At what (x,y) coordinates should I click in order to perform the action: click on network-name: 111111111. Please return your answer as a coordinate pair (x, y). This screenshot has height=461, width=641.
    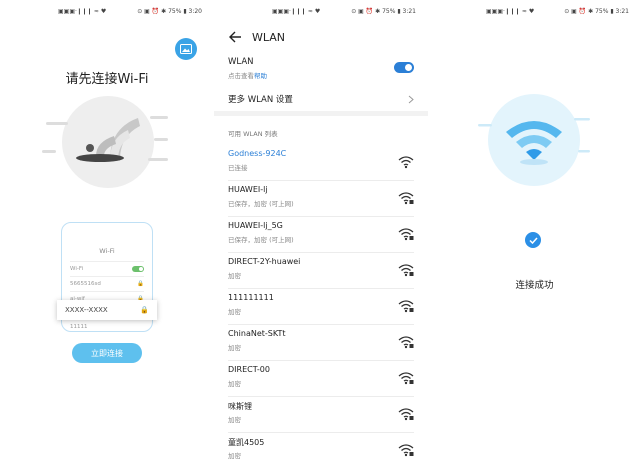
    Looking at the image, I should click on (251, 297).